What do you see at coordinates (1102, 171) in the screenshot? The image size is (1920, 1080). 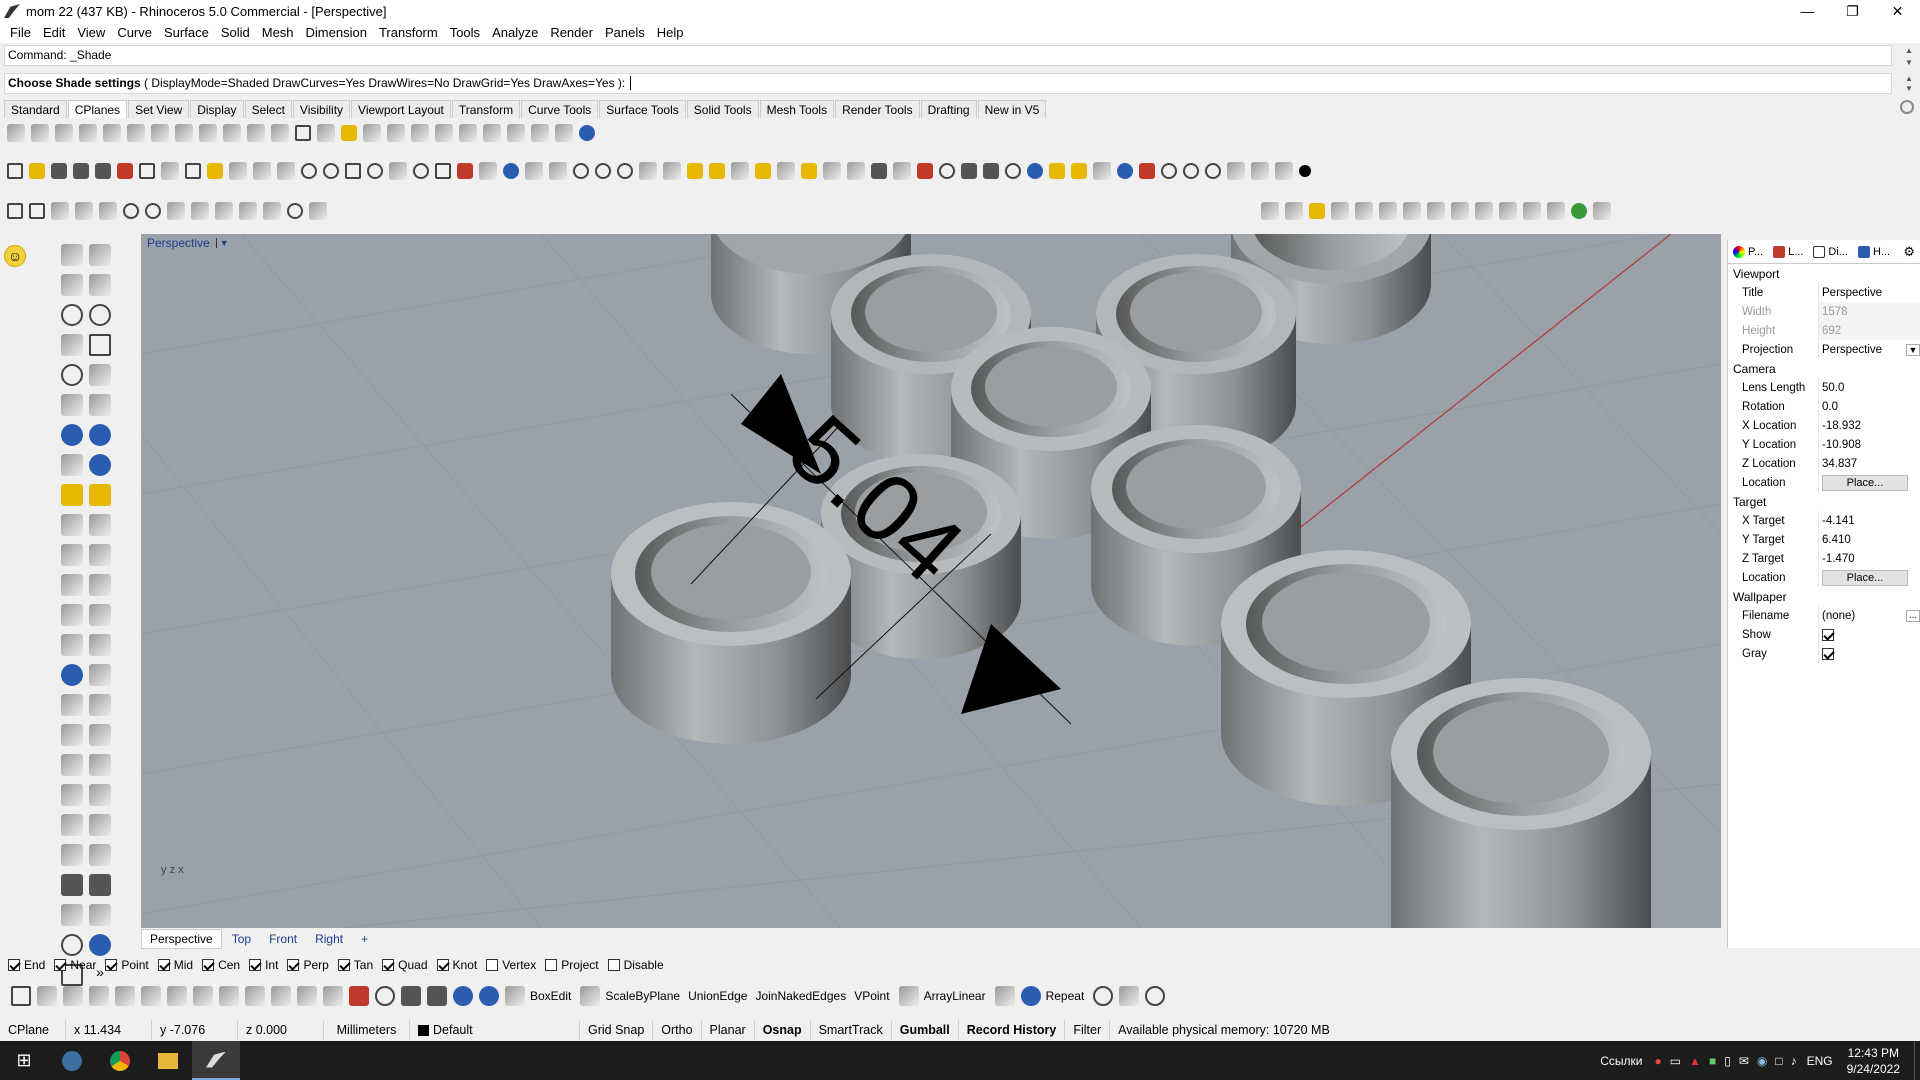 I see `dimension-icon` at bounding box center [1102, 171].